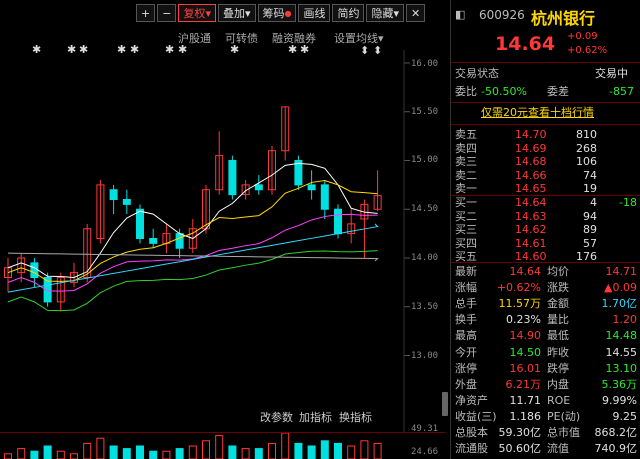 The width and height of the screenshot is (640, 459). Describe the element at coordinates (425, 452) in the screenshot. I see `sub-y-axis-label: 24.66` at that location.